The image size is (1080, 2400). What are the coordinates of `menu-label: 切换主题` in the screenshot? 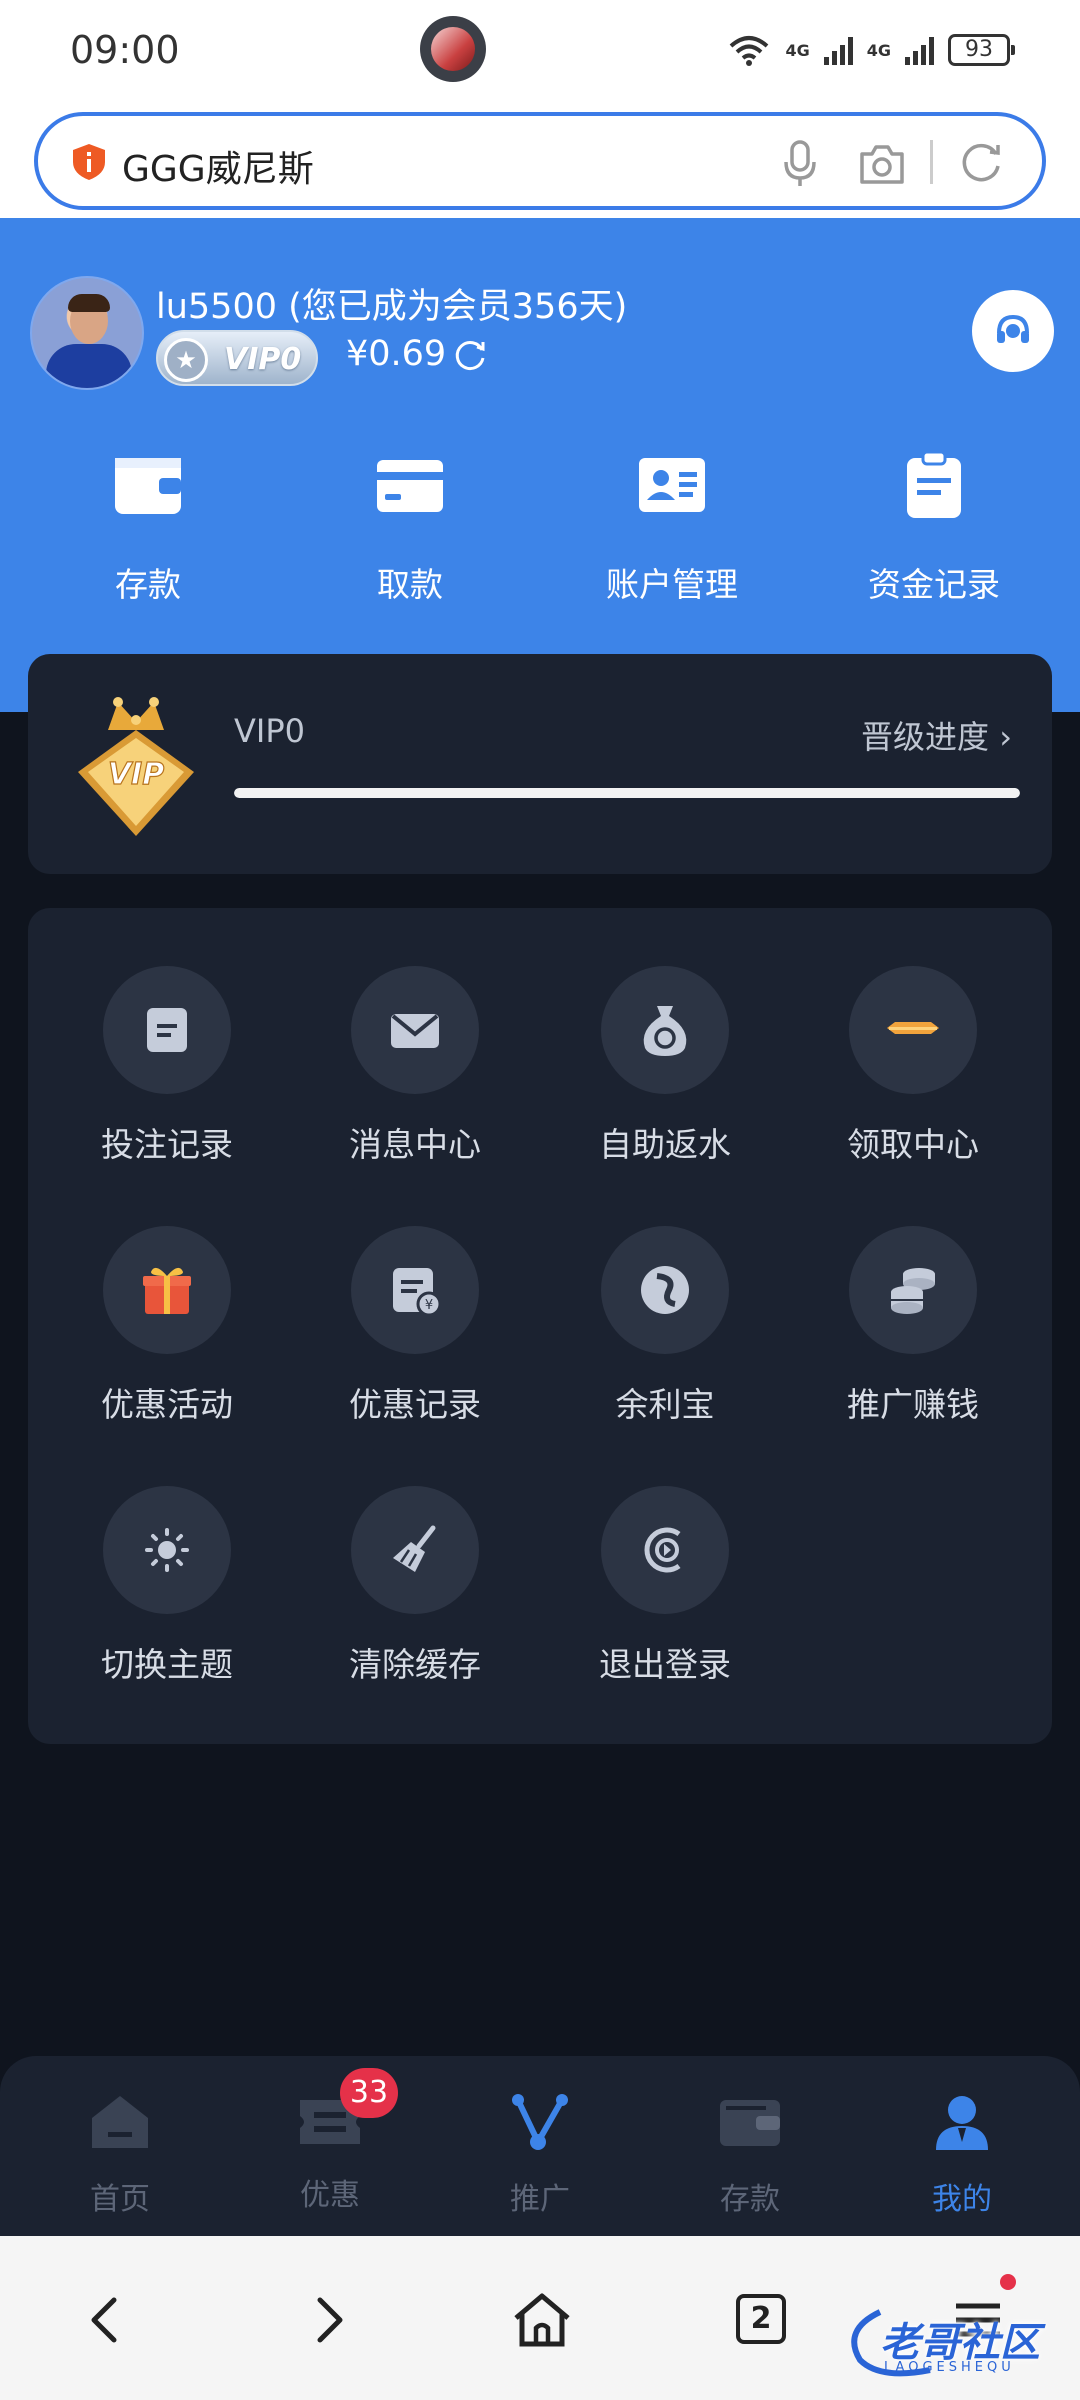 It's located at (167, 1664).